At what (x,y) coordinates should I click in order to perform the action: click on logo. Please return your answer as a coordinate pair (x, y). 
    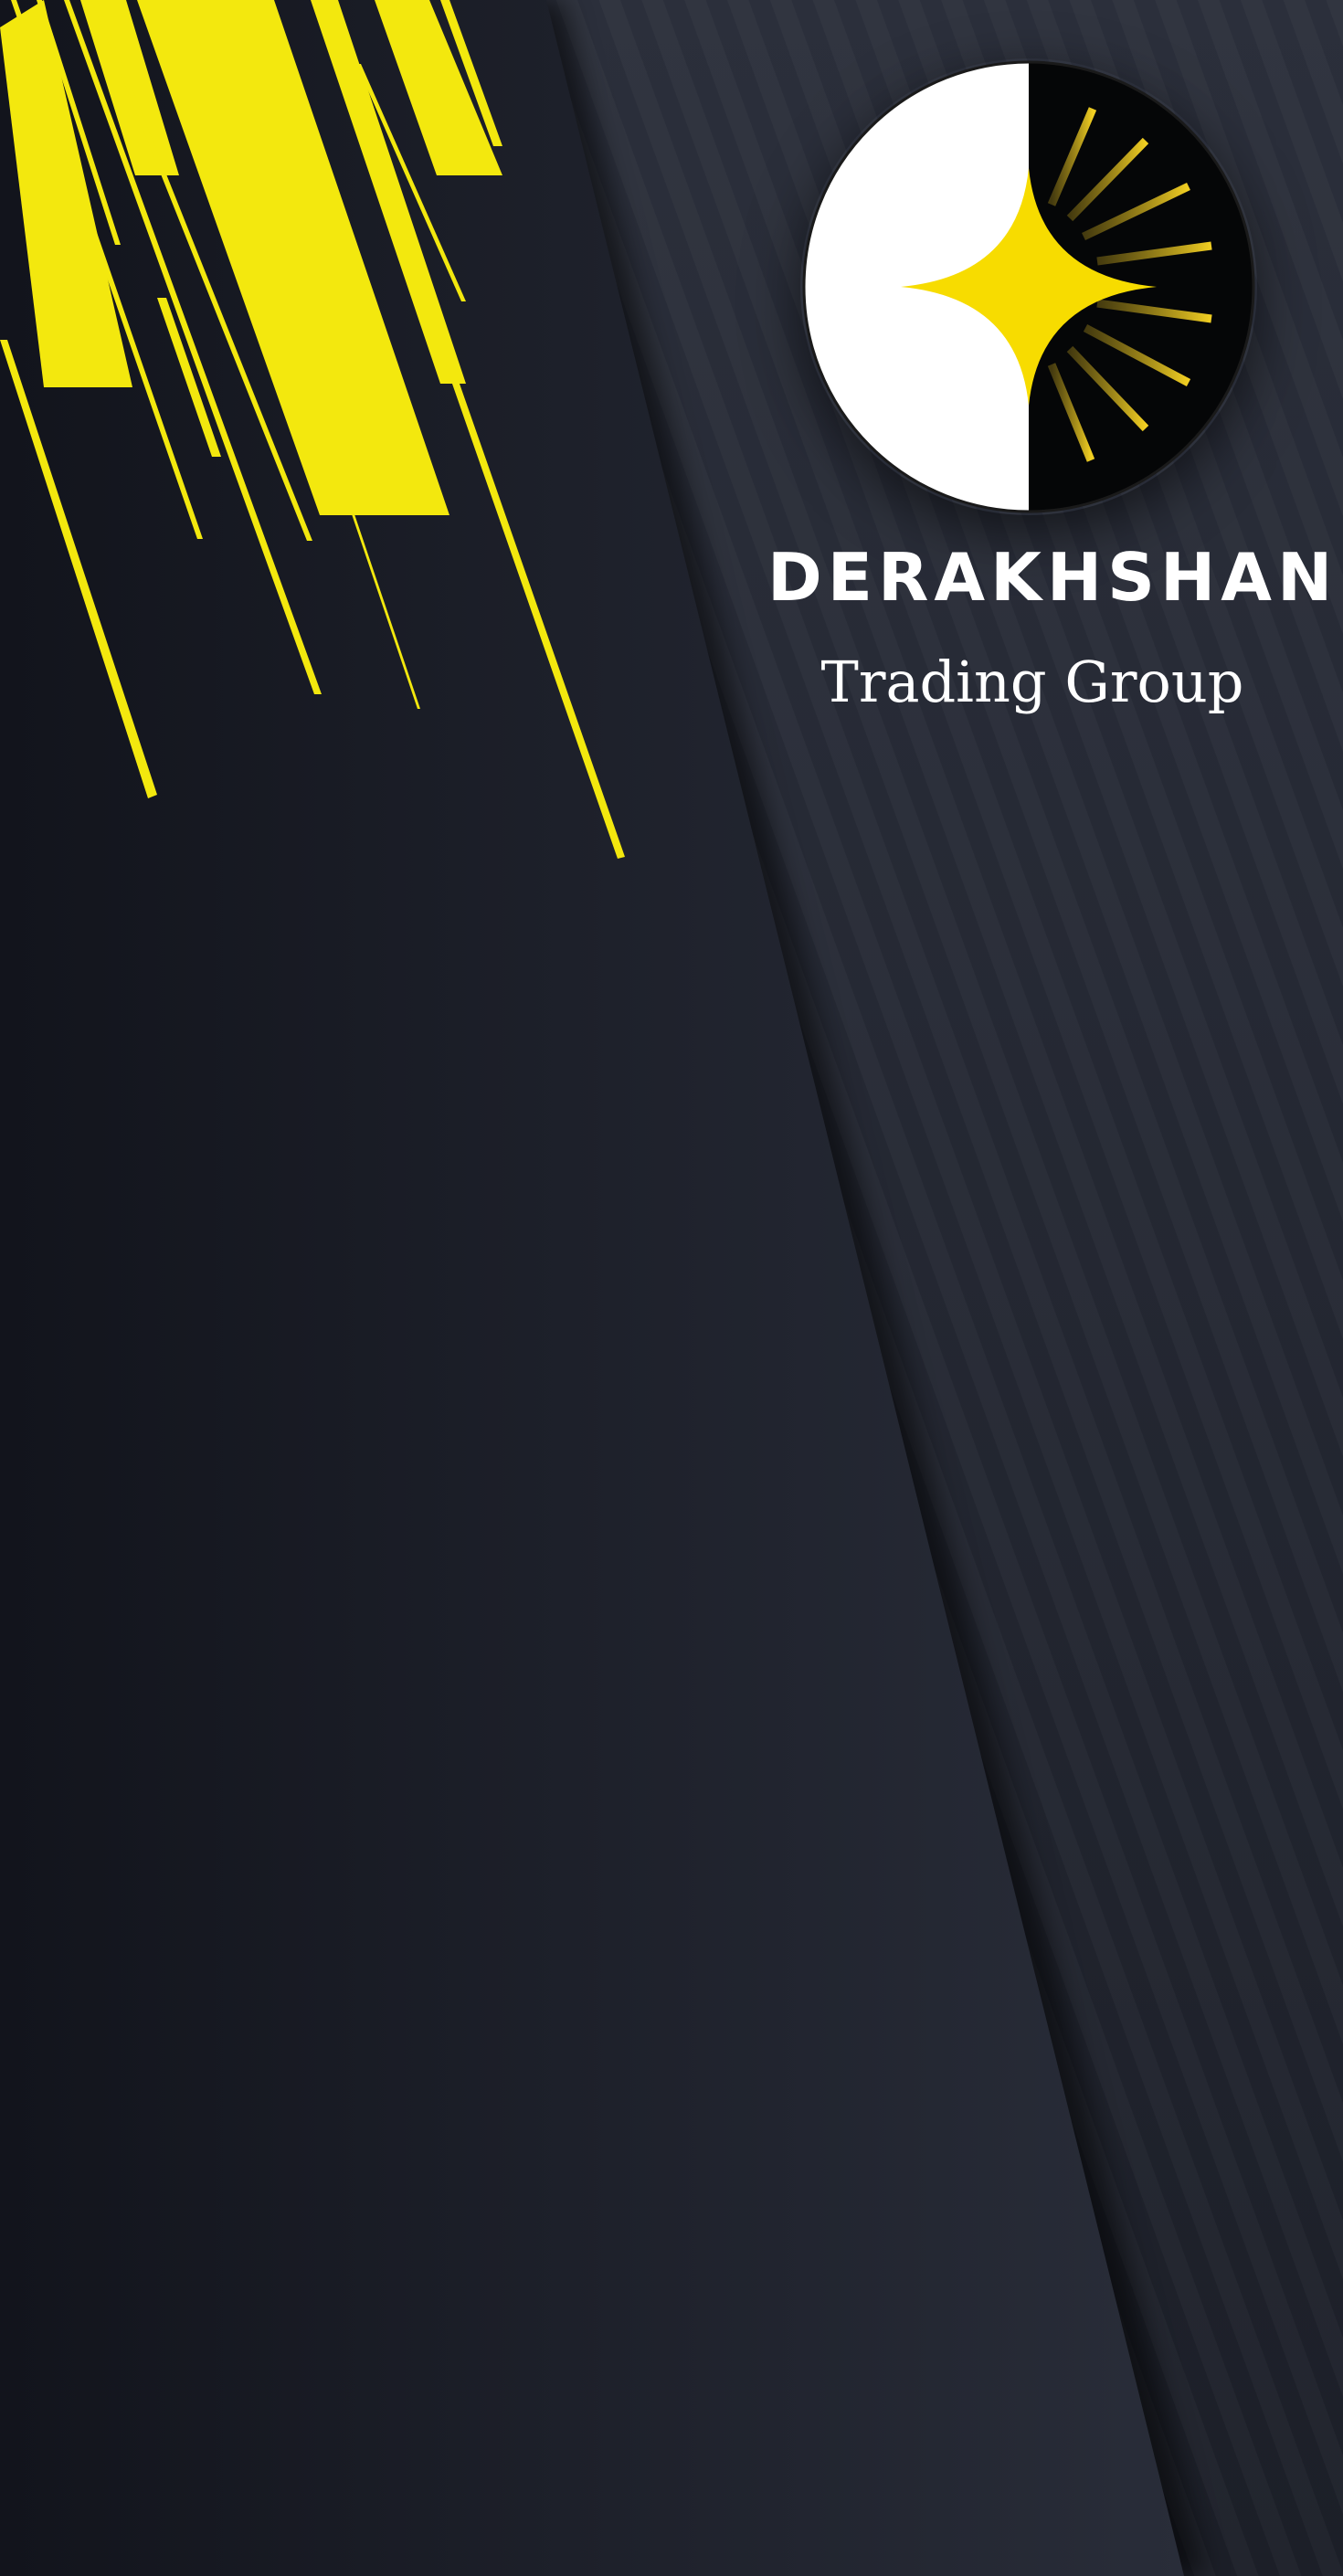
    Looking at the image, I should click on (1028, 286).